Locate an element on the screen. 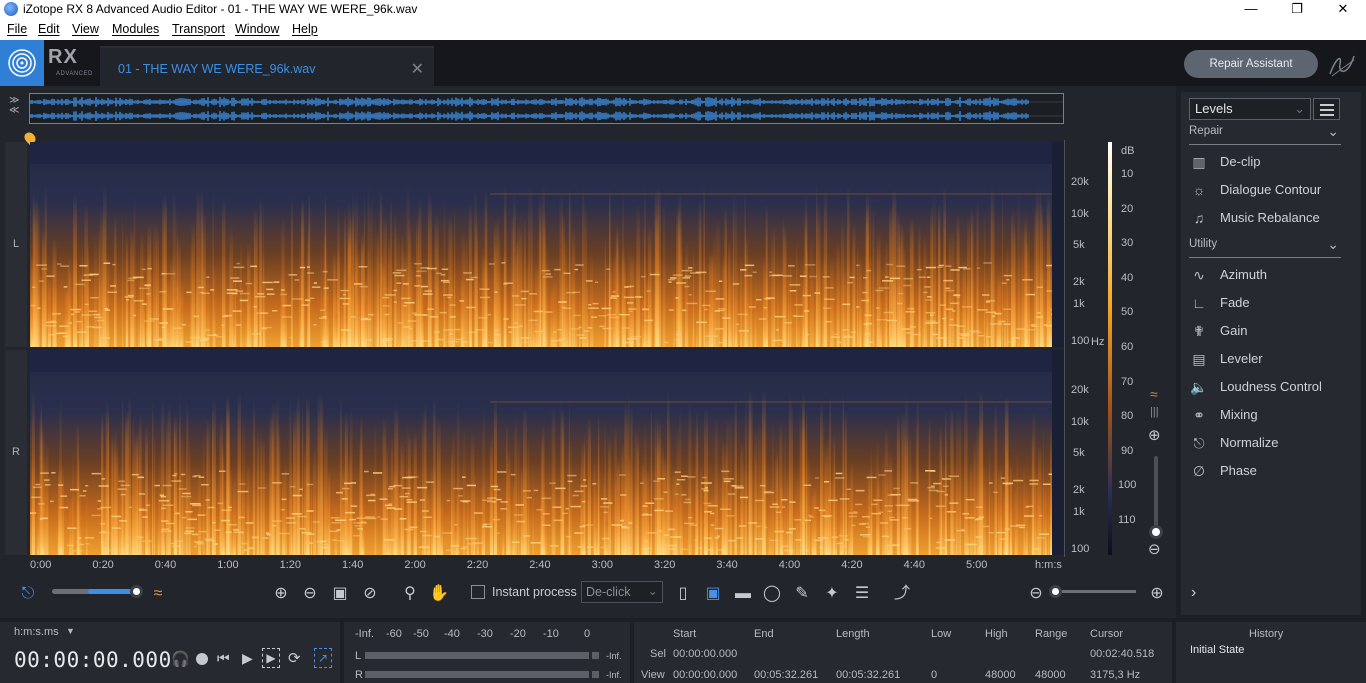 The image size is (1366, 683). channel-left-label: L is located at coordinates (16, 244).